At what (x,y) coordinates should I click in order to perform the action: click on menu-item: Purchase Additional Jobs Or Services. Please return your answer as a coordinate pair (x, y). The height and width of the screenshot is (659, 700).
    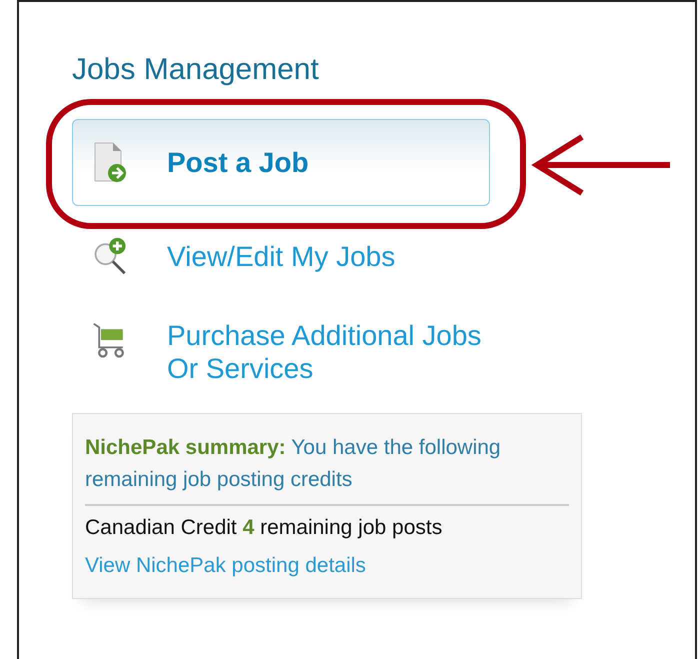
    Looking at the image, I should click on (281, 337).